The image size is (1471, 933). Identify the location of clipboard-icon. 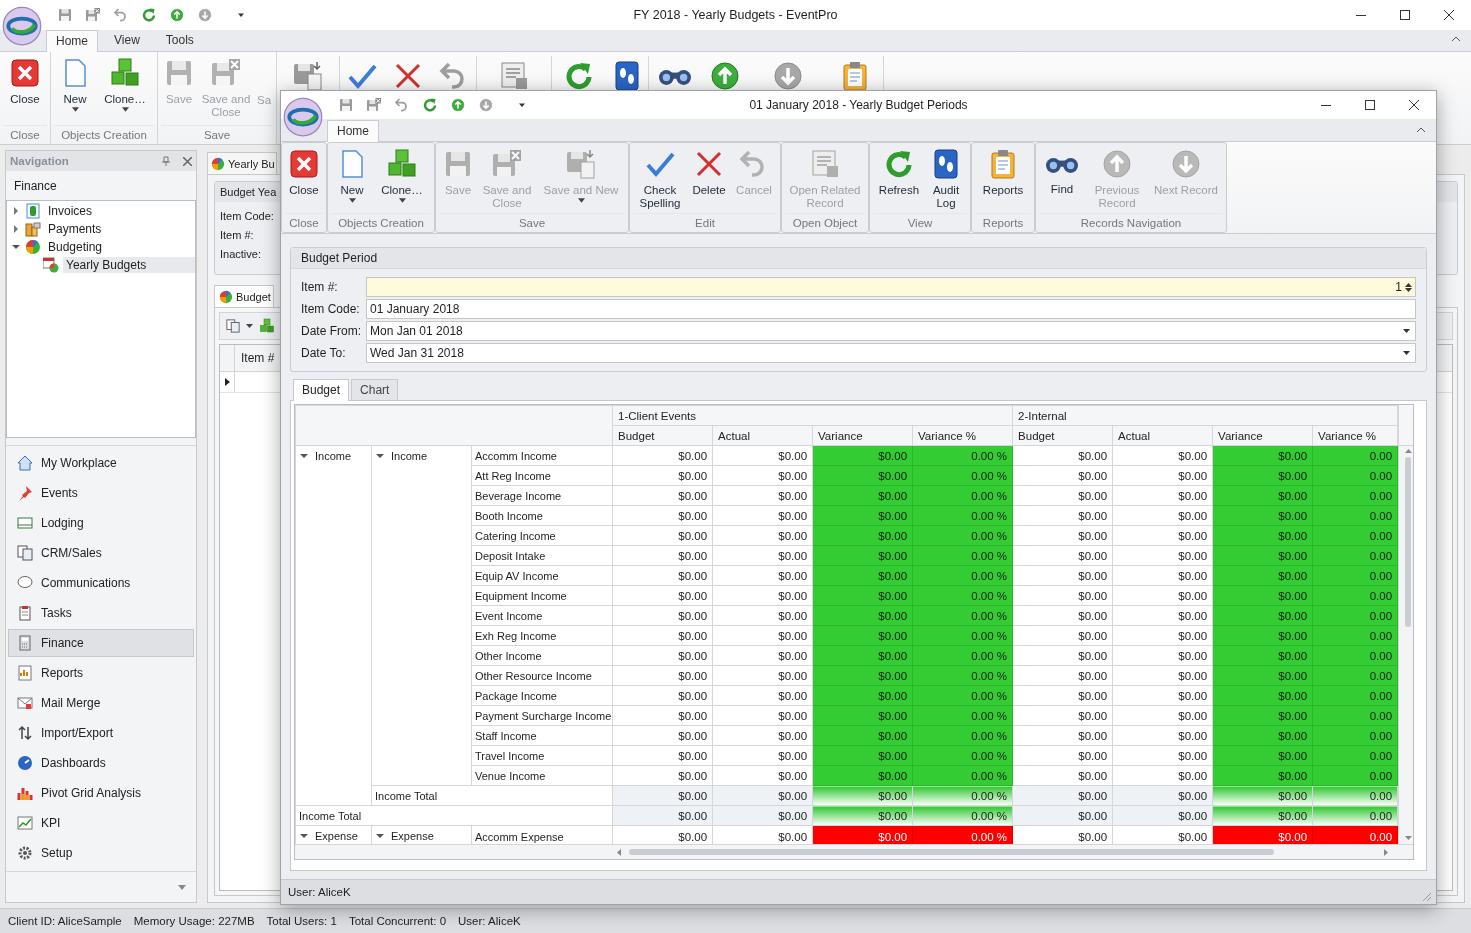
(25, 613).